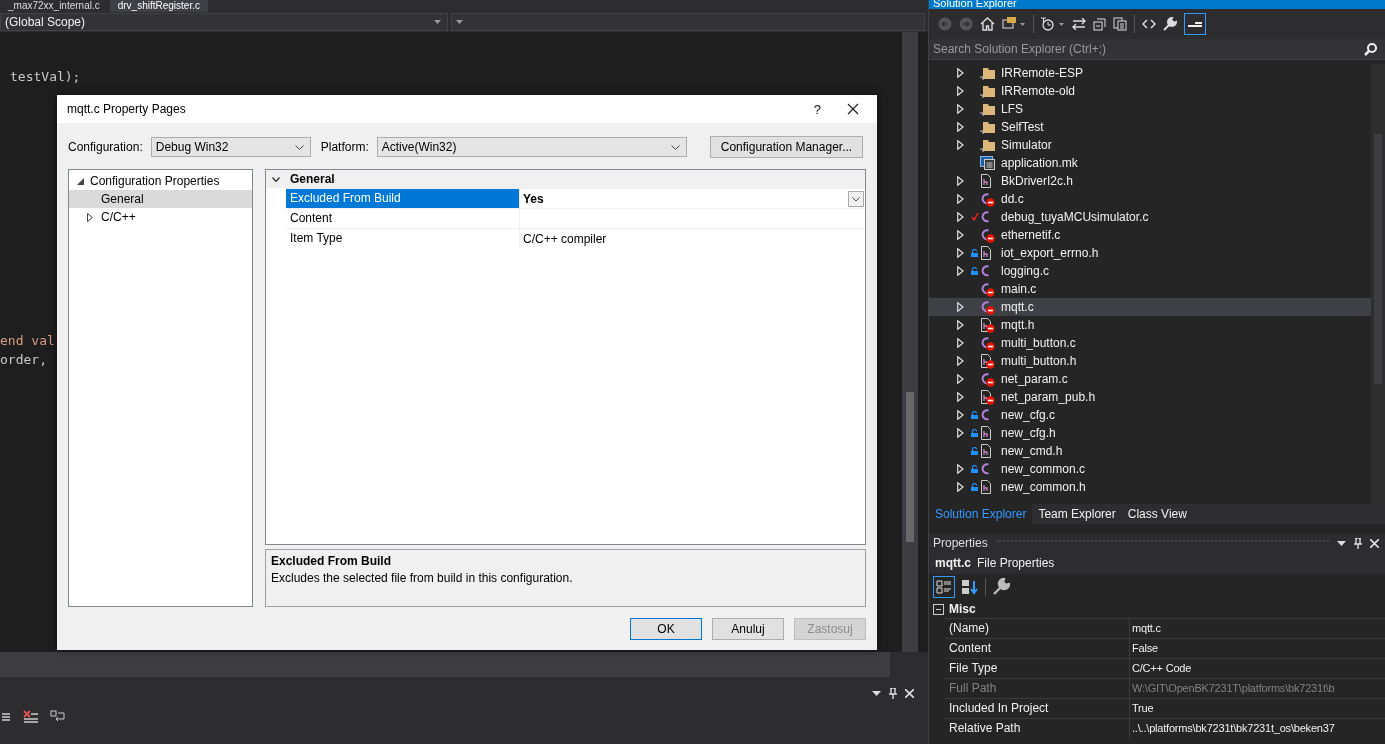 The width and height of the screenshot is (1385, 744). What do you see at coordinates (1150, 199) in the screenshot?
I see `tree-item: dd.c` at bounding box center [1150, 199].